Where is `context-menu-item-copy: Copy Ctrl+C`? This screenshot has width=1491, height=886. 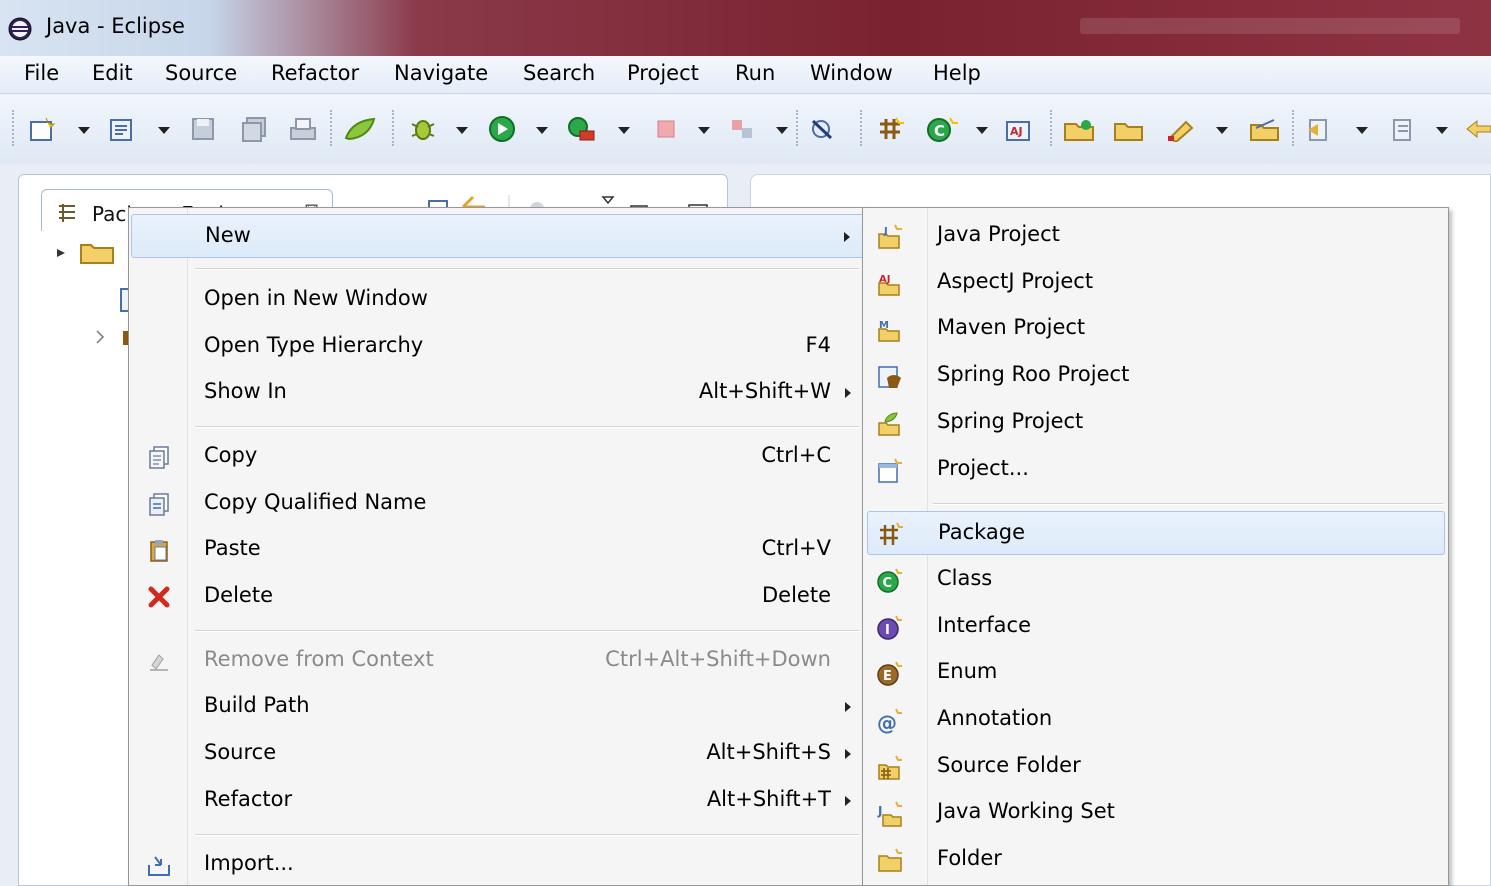
context-menu-item-copy: Copy Ctrl+C is located at coordinates (498, 457).